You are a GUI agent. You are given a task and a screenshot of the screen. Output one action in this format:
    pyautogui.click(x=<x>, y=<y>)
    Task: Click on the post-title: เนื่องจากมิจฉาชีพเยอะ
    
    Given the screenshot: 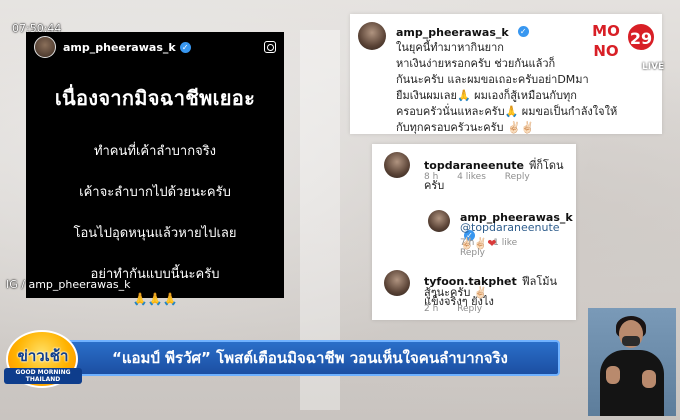 What is the action you would take?
    pyautogui.click(x=155, y=98)
    